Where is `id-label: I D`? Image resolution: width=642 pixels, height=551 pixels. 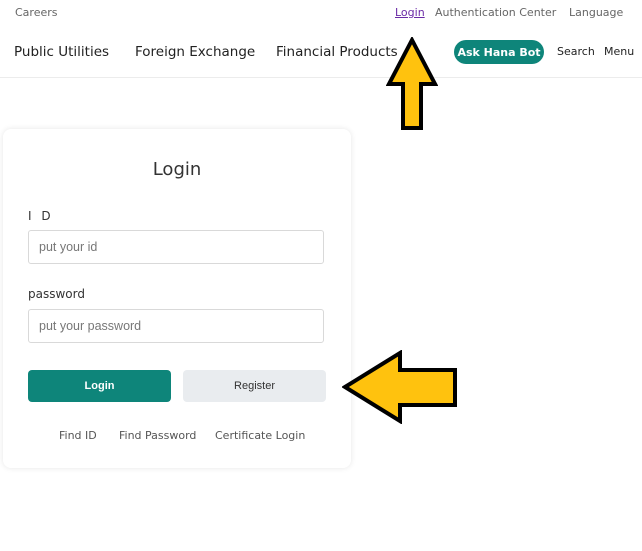 id-label: I D is located at coordinates (41, 216).